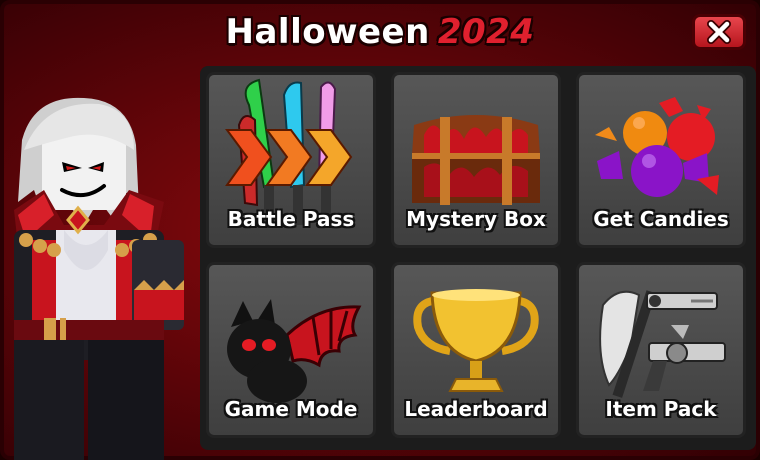 Image resolution: width=760 pixels, height=460 pixels. I want to click on close-x-icon, so click(719, 32).